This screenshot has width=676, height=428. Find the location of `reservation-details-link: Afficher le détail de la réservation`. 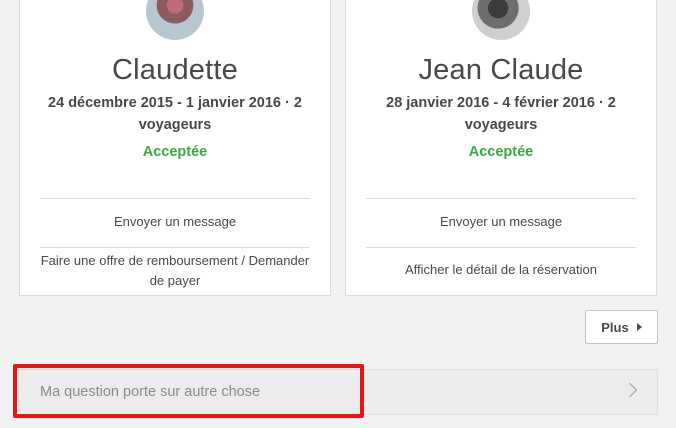

reservation-details-link: Afficher le détail de la réservation is located at coordinates (501, 270).